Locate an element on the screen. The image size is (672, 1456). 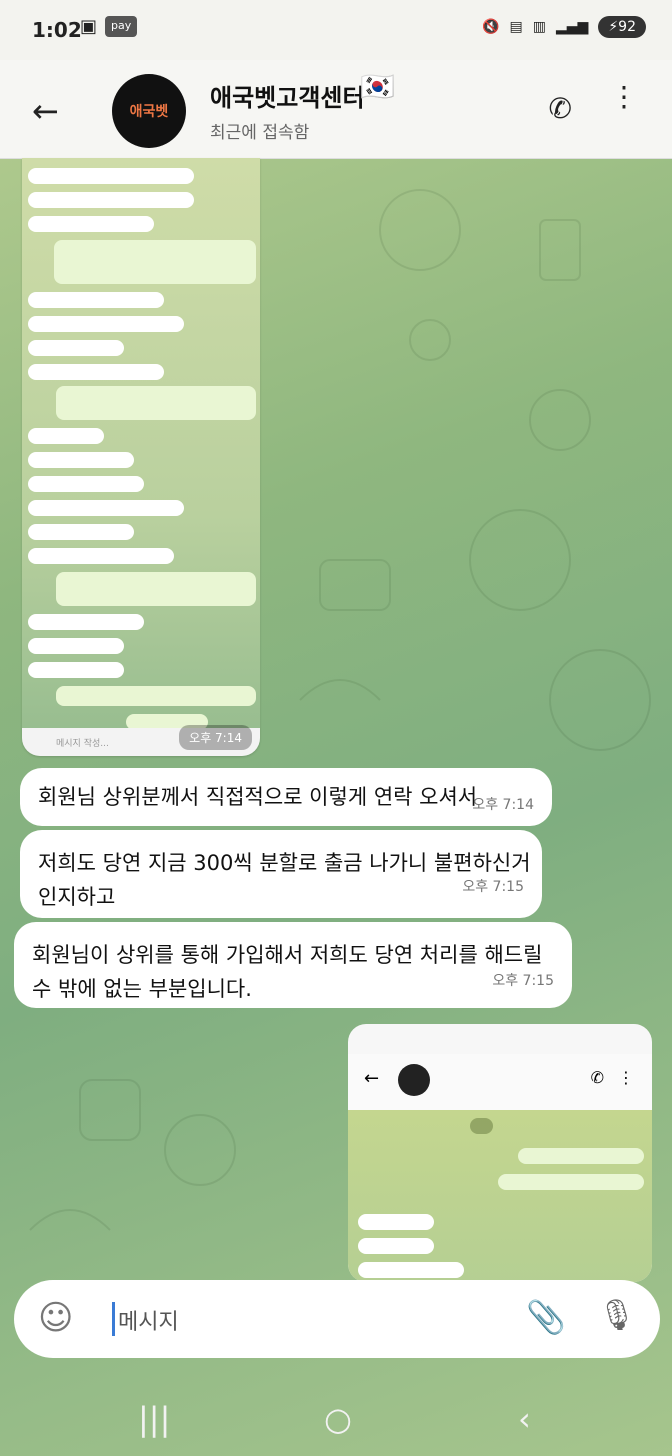
battery-level: 92 is located at coordinates (627, 27).